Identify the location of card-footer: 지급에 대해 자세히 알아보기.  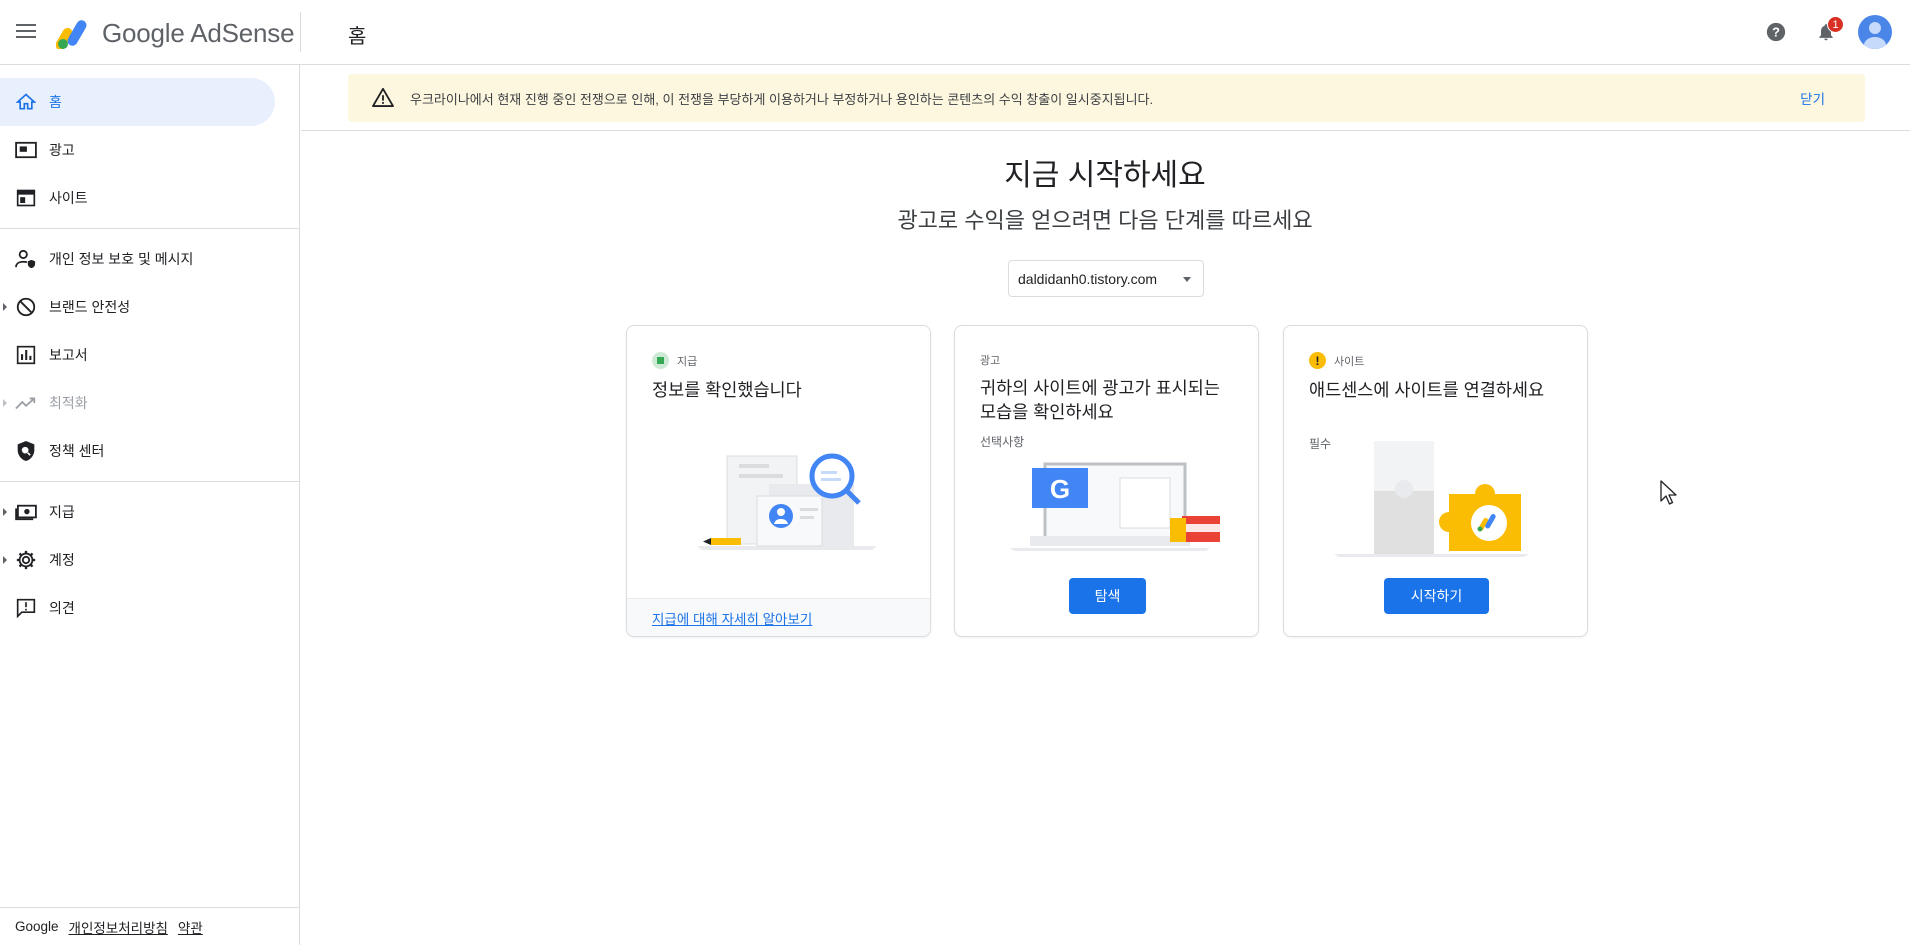
(778, 617).